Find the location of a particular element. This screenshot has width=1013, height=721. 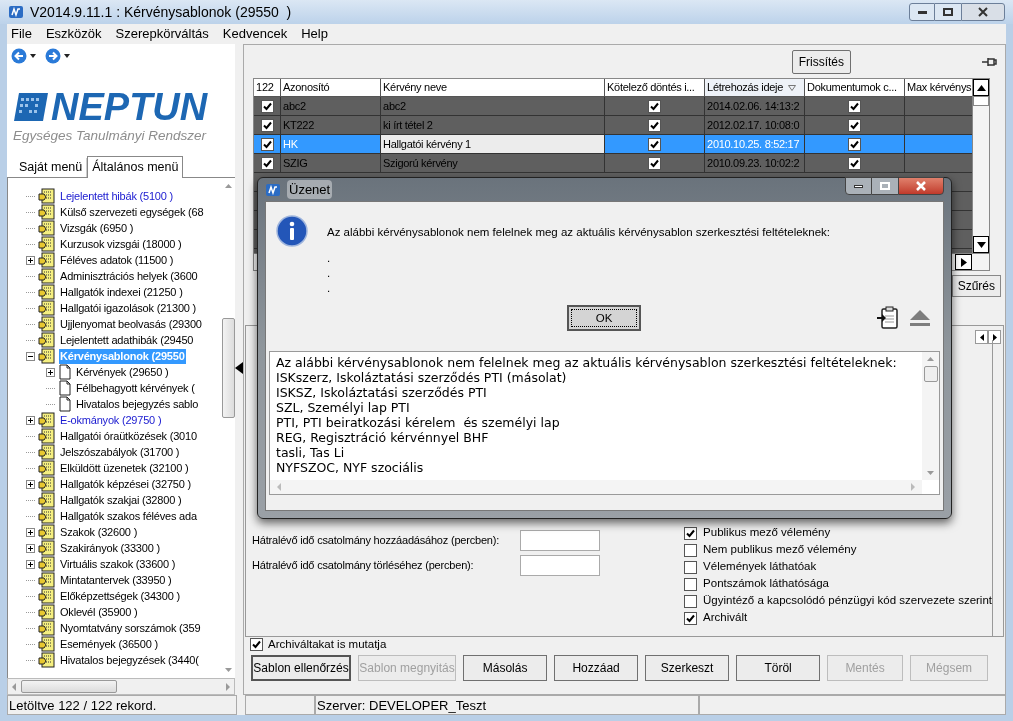

menu-item: Eszközök is located at coordinates (73, 34).